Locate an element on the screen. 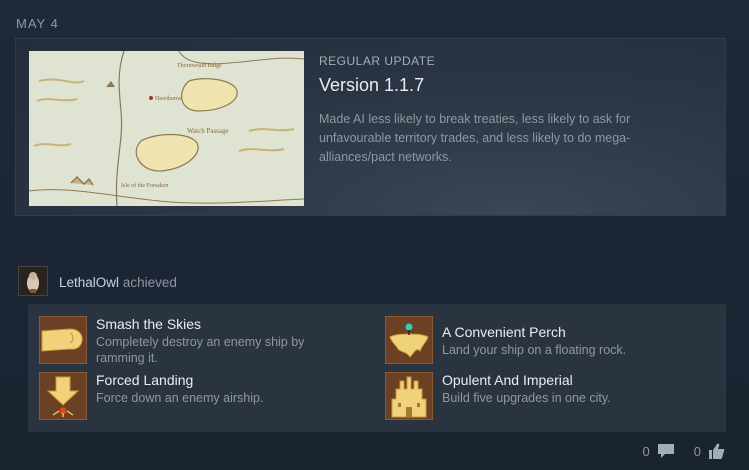 The image size is (749, 470). map-label: Hawthorne is located at coordinates (168, 99).